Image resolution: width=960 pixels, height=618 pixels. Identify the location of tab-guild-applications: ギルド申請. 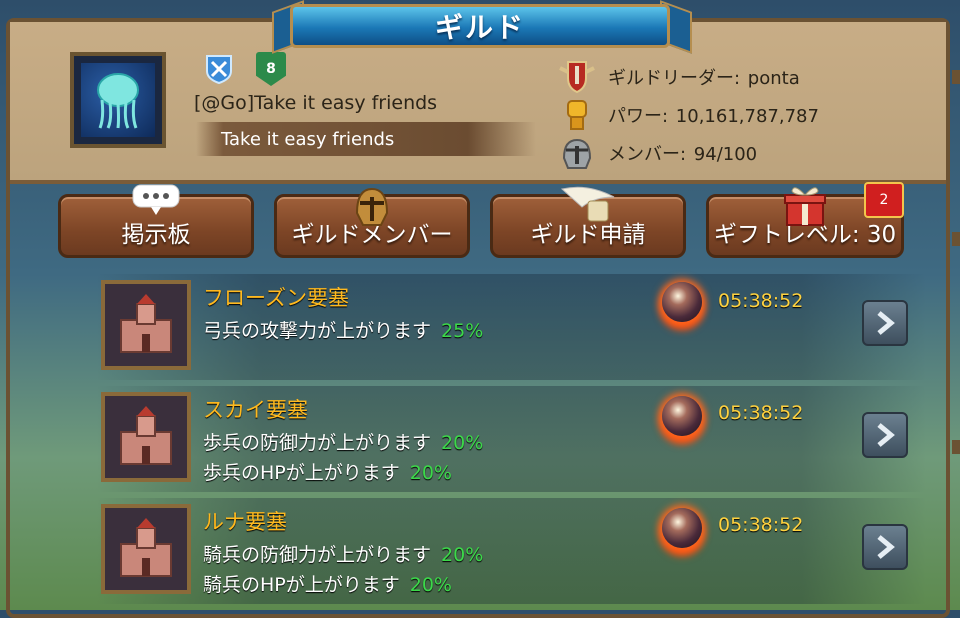
(588, 222).